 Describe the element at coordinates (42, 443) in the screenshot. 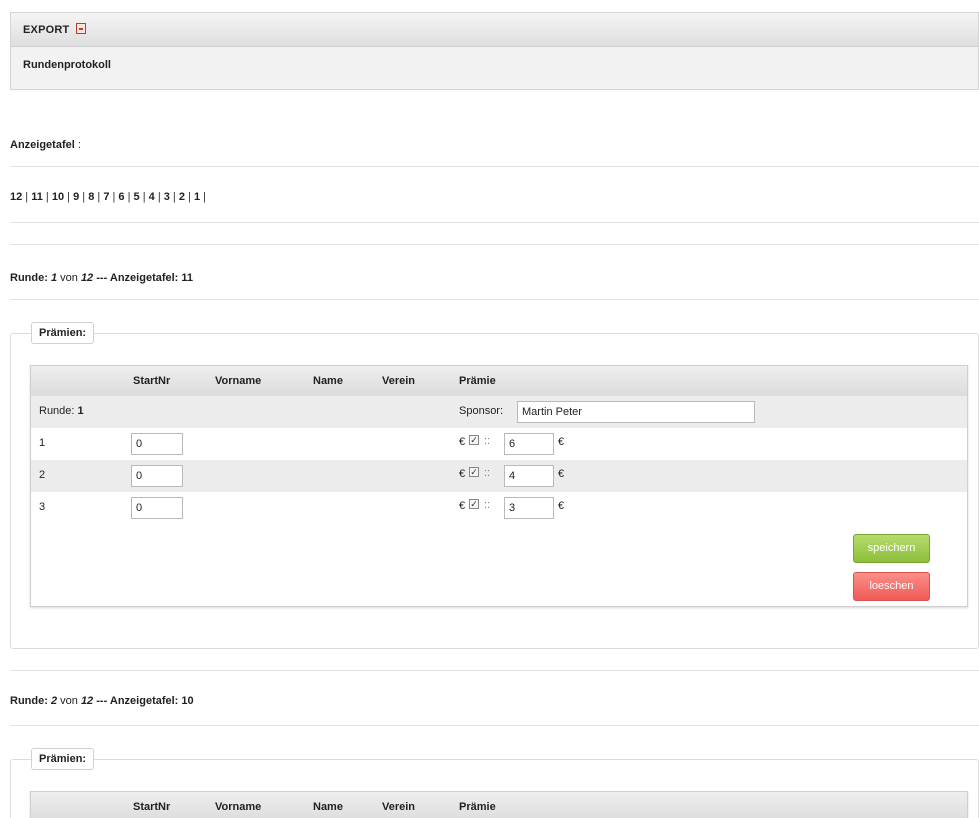

I see `place-number: 1` at that location.